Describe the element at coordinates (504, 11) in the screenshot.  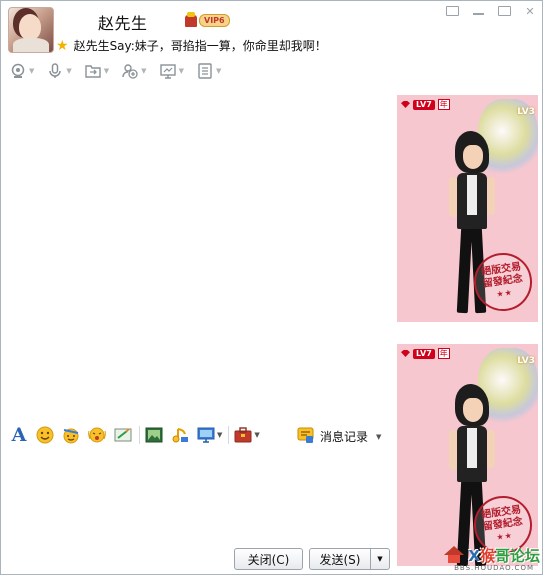
I see `maximize-icon` at that location.